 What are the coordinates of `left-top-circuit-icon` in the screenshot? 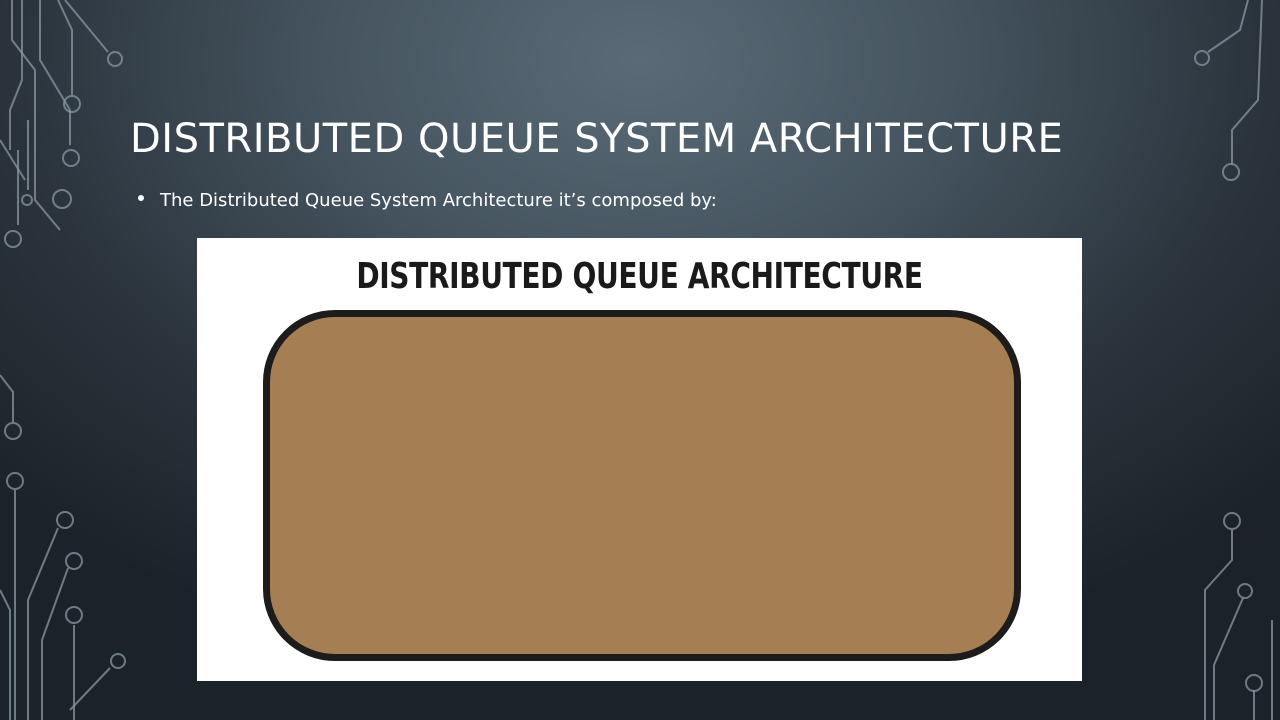 It's located at (61, 124).